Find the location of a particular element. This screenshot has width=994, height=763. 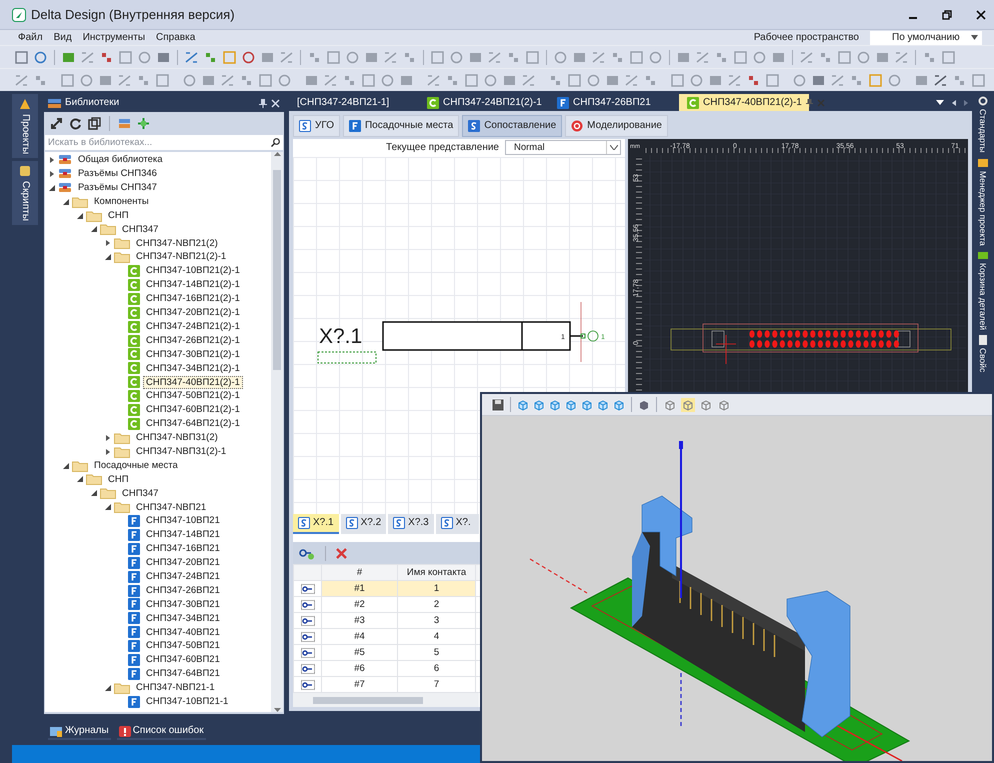

tree-item: СНП347-20ВП21(2)-1 is located at coordinates (193, 313).